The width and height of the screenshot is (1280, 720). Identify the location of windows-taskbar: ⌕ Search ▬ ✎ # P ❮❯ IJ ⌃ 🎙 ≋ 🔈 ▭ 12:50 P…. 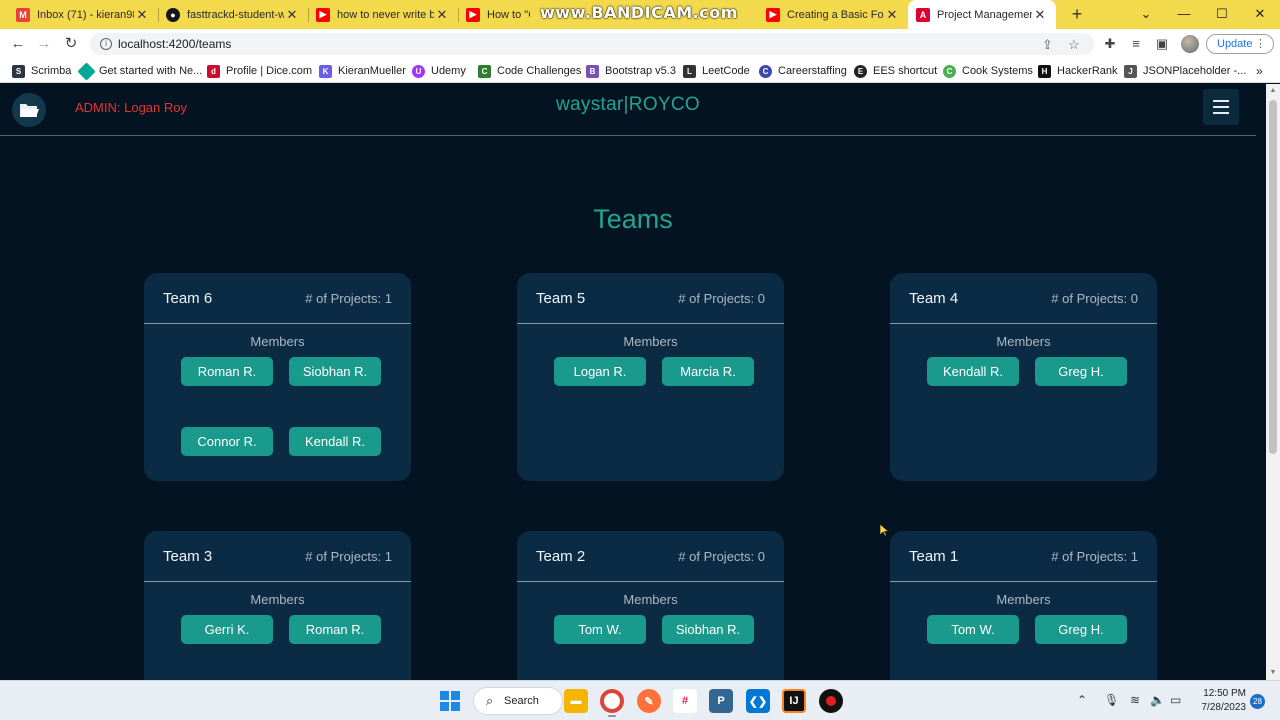
(640, 700).